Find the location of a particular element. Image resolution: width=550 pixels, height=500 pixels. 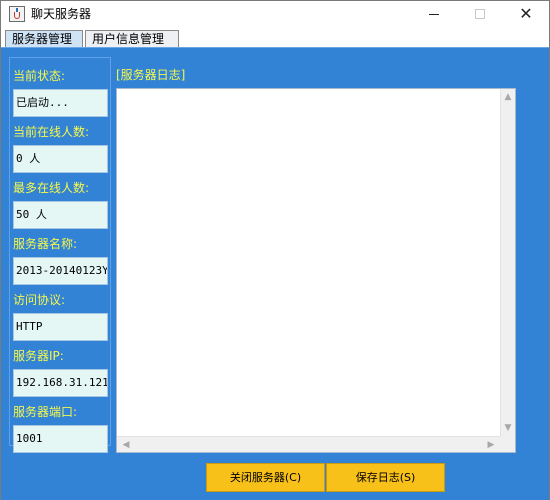

java-coffee-cup-icon is located at coordinates (17, 14).